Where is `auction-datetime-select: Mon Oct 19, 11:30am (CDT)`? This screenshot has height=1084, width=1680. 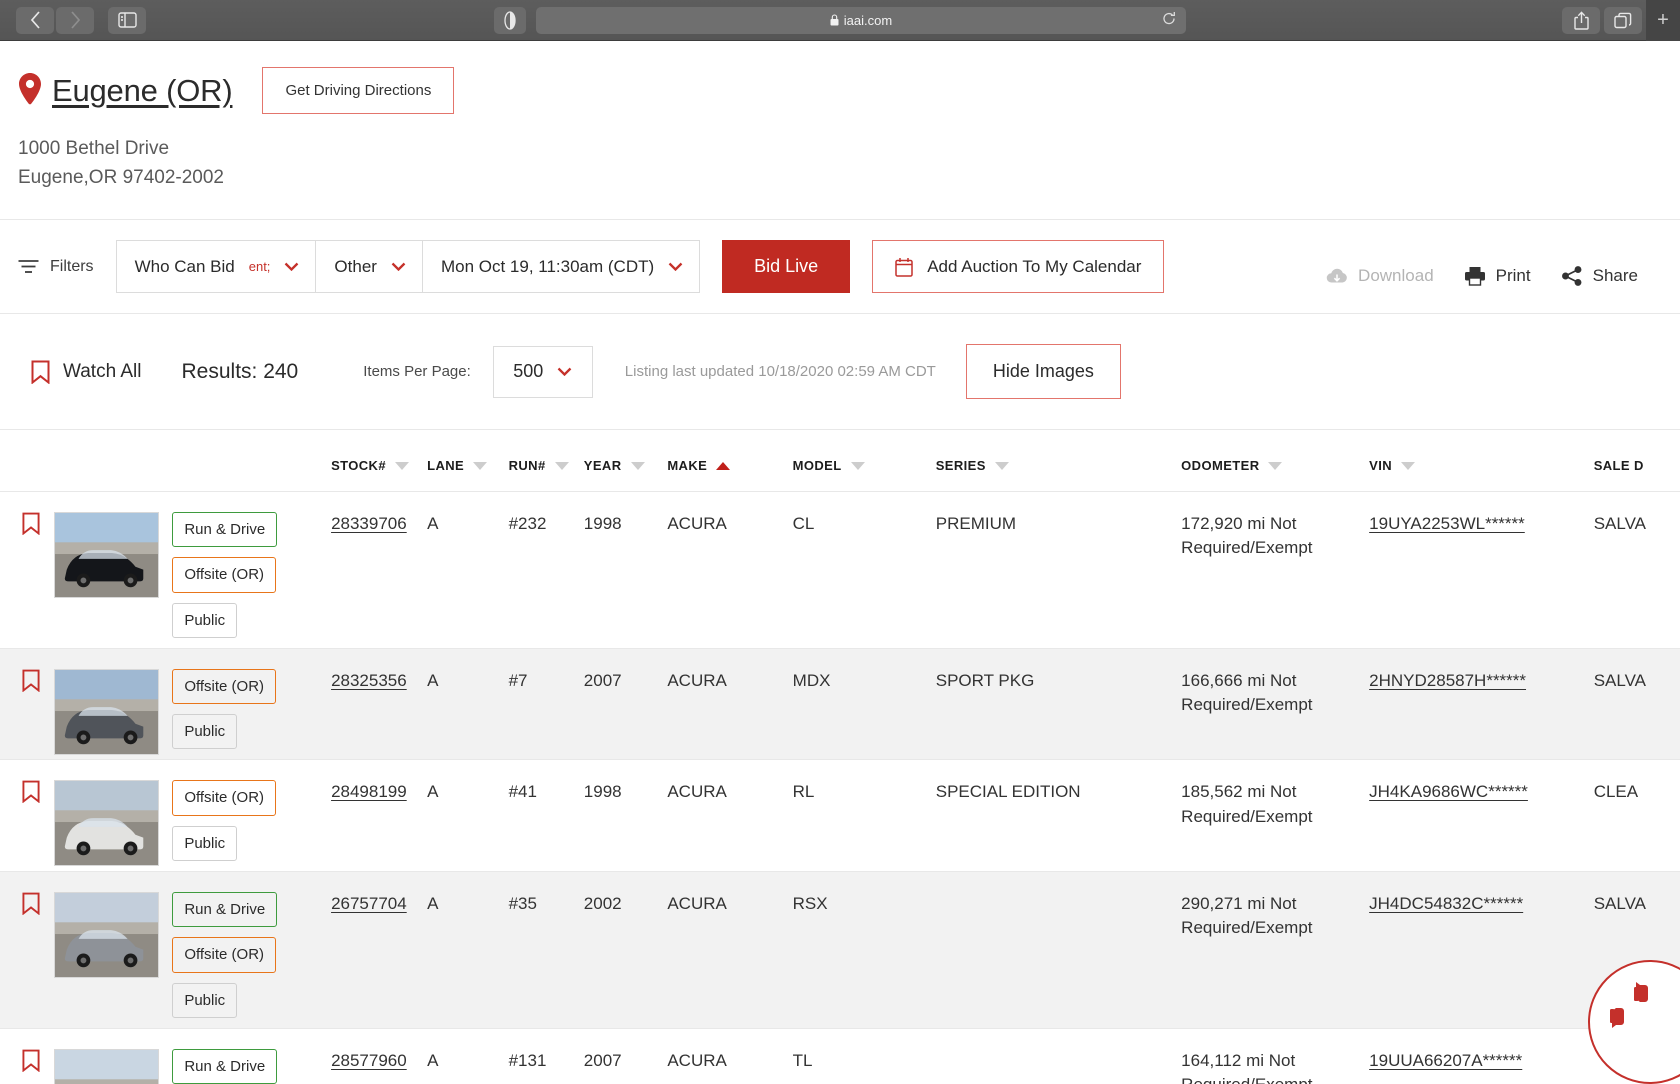 auction-datetime-select: Mon Oct 19, 11:30am (CDT) is located at coordinates (561, 266).